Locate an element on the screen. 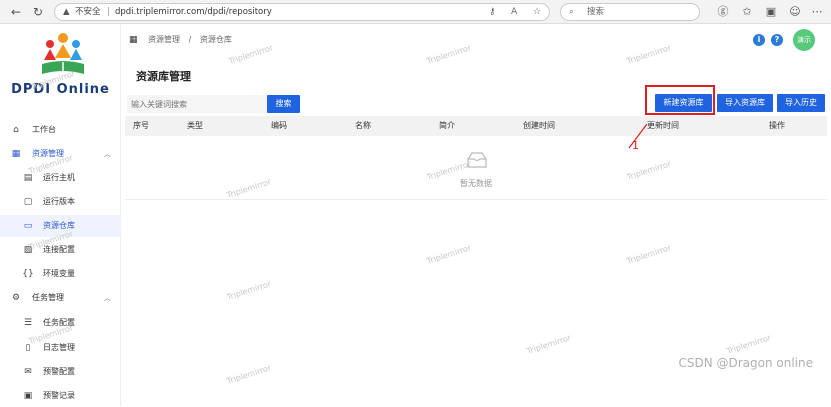 Image resolution: width=831 pixels, height=407 pixels. extension-icon: ⓖ is located at coordinates (723, 12).